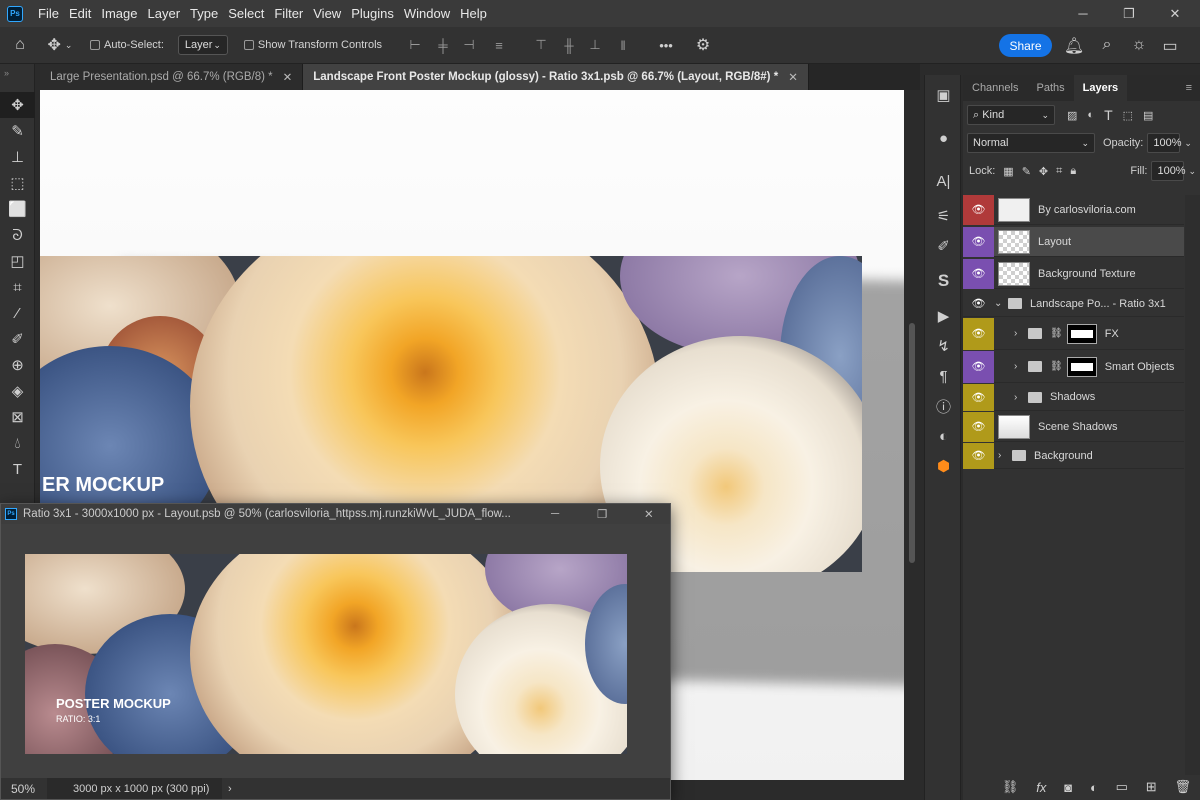  I want to click on fx-icon: fx, so click(1041, 787).